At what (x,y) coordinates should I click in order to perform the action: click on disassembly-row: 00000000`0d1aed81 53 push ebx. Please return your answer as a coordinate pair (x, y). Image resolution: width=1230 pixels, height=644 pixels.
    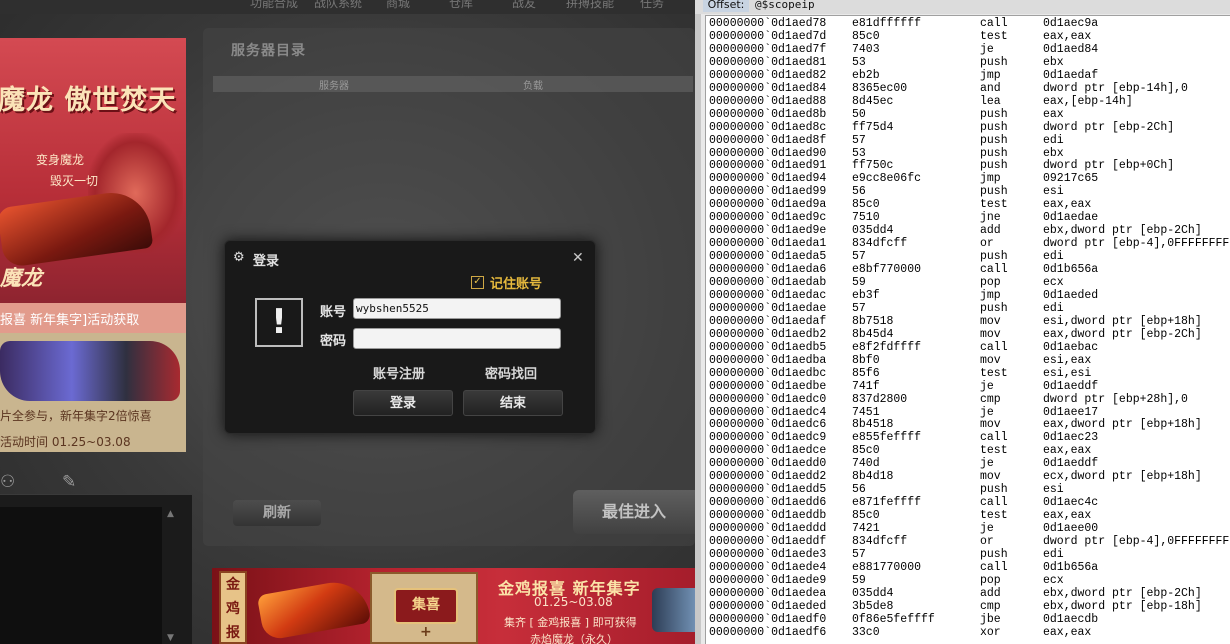
    Looking at the image, I should click on (968, 62).